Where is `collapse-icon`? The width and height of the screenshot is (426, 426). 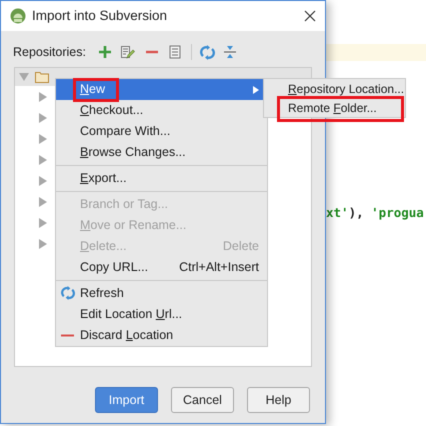 collapse-icon is located at coordinates (229, 52).